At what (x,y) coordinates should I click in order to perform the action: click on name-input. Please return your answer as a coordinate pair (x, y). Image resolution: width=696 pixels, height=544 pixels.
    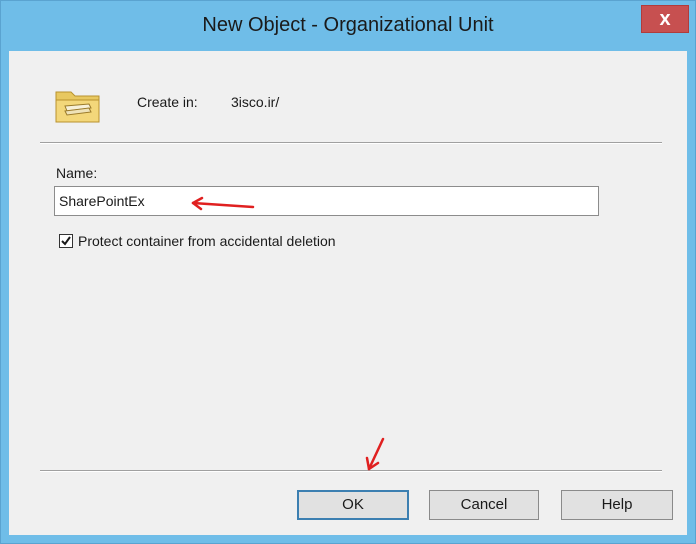
    Looking at the image, I should click on (326, 201).